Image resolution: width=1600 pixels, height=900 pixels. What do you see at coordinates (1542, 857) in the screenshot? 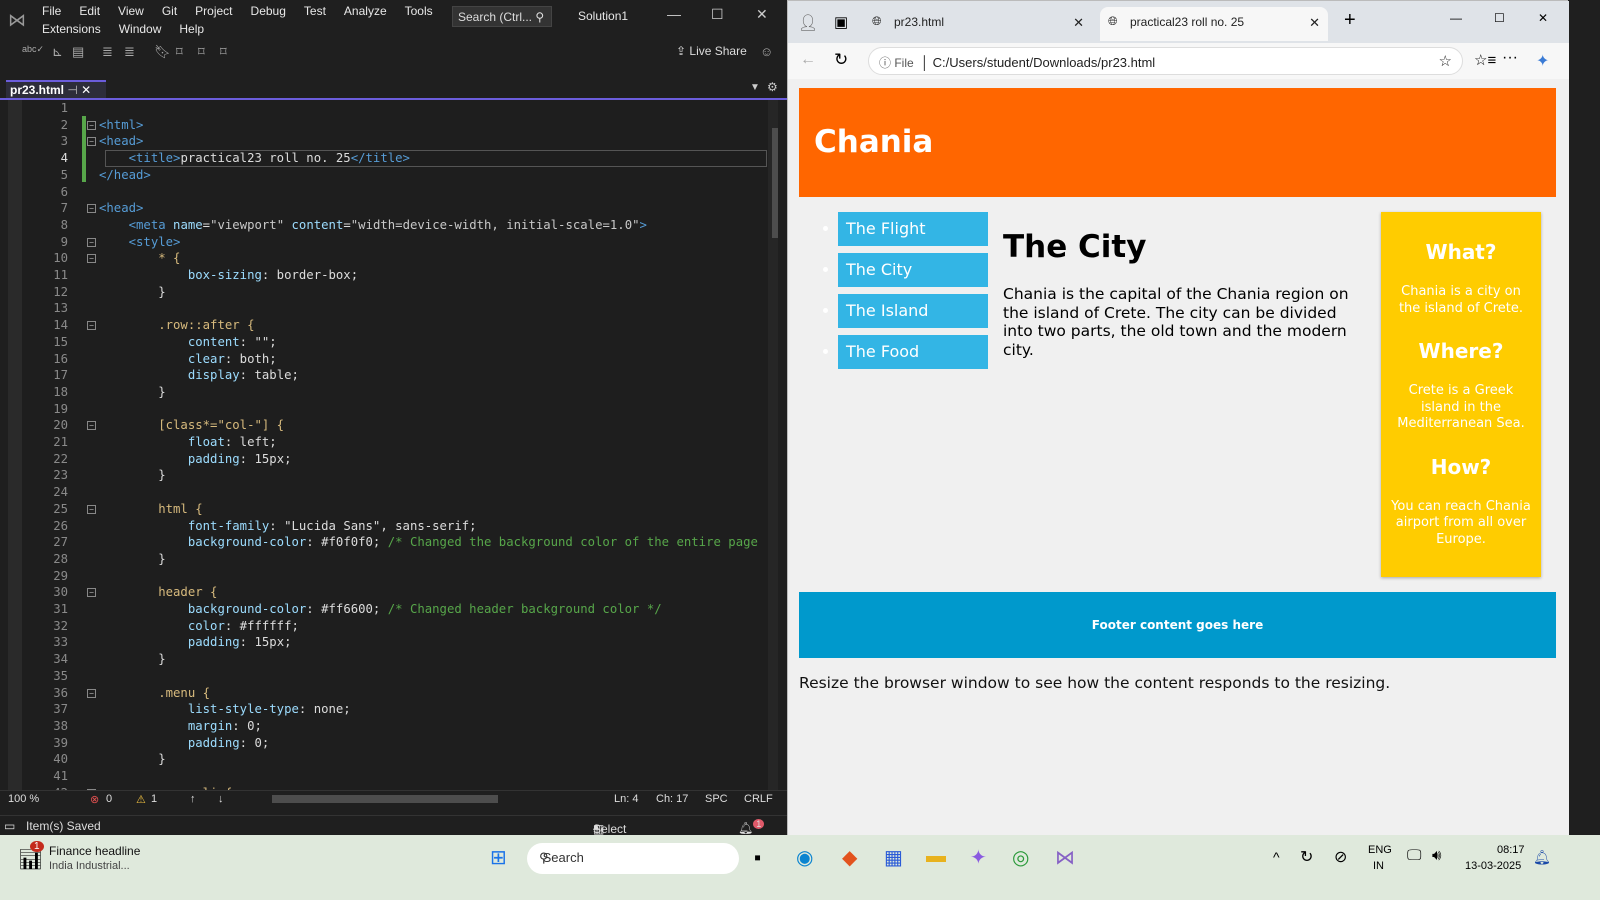
I see `notification-bell-icon: 🔔︎` at bounding box center [1542, 857].